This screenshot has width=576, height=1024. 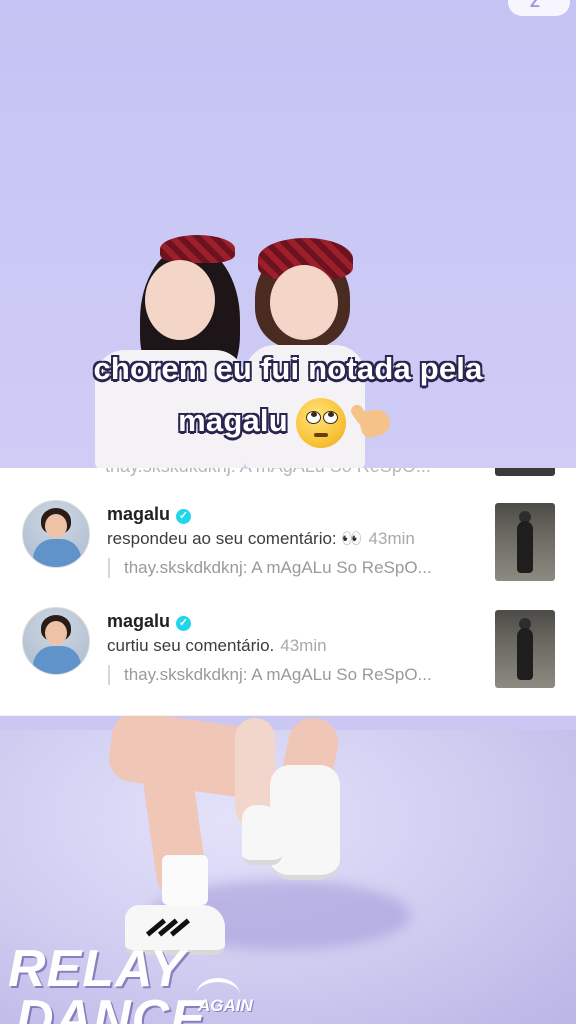 What do you see at coordinates (262, 835) in the screenshot?
I see `shoe` at bounding box center [262, 835].